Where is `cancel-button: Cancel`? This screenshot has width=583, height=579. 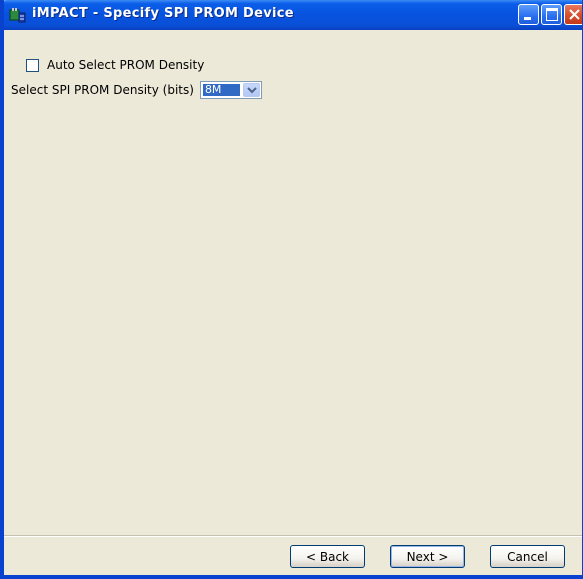 cancel-button: Cancel is located at coordinates (527, 556).